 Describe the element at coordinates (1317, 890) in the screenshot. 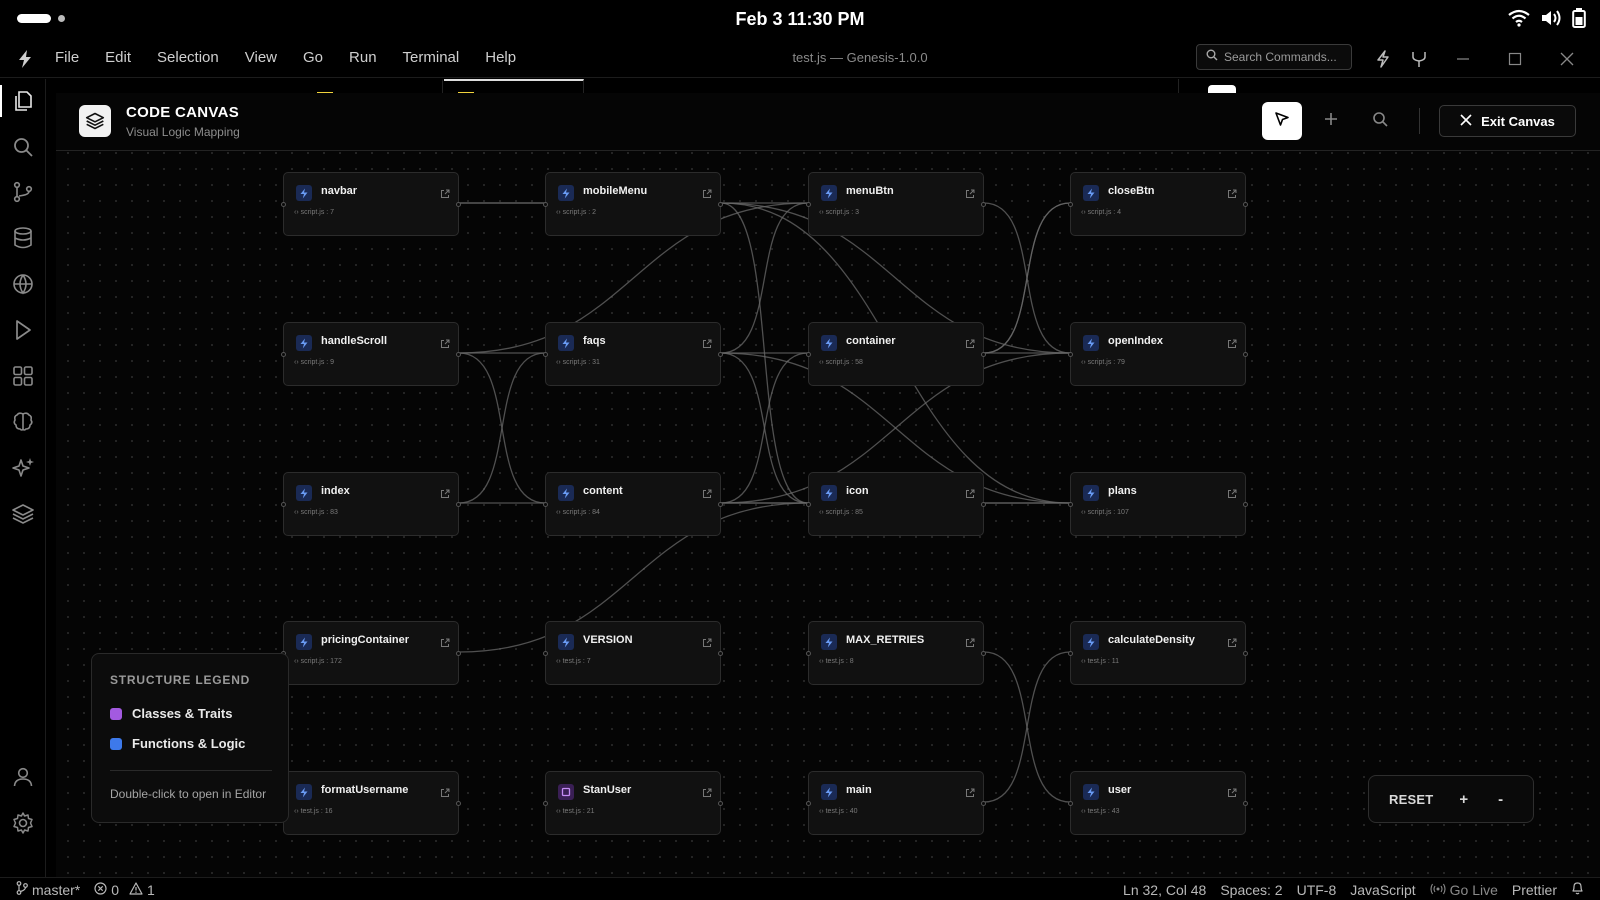

I see `file-encoding: UTF-8` at that location.